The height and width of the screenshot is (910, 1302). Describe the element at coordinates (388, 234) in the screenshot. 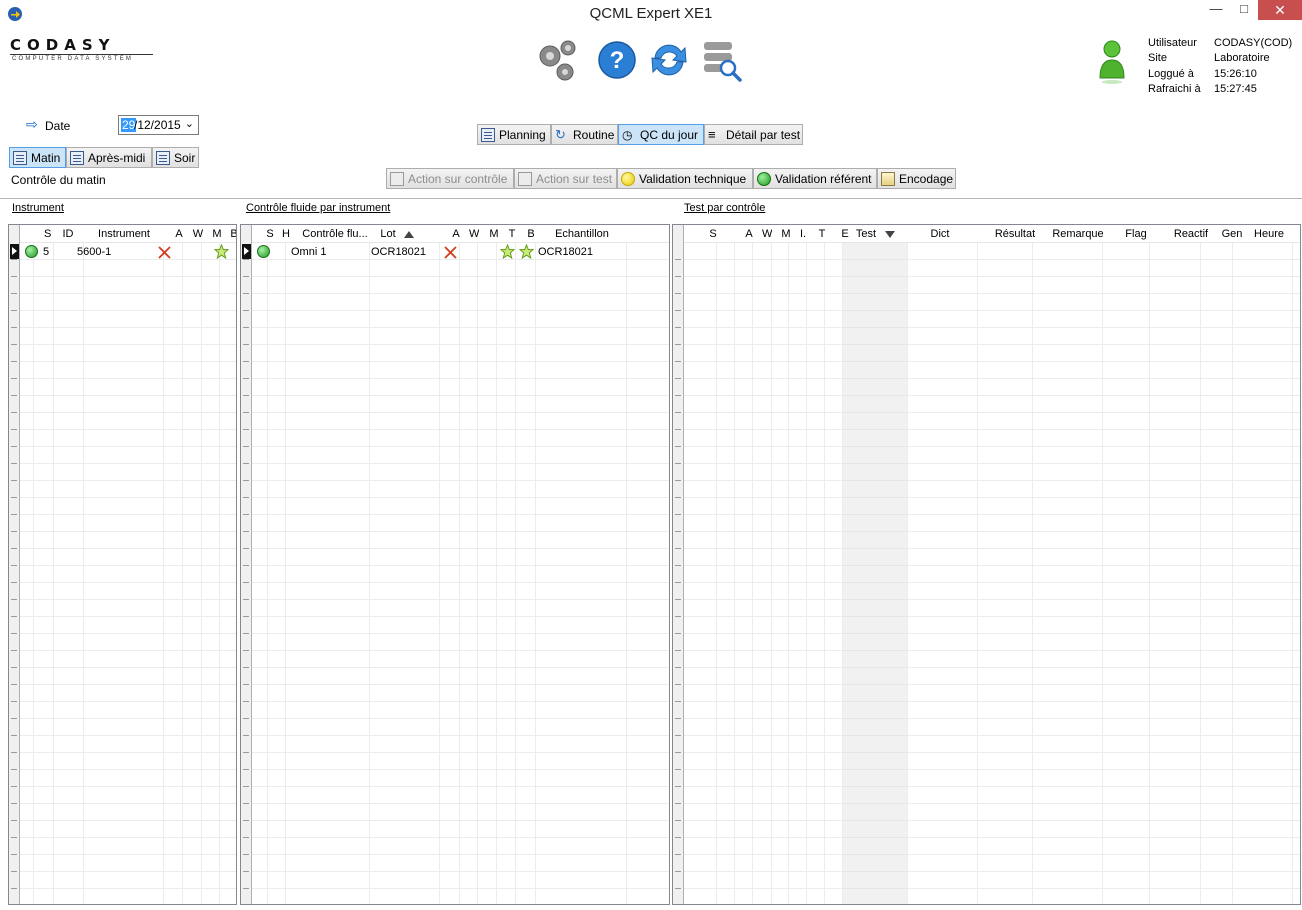

I see `col-header-lot: Lot` at that location.